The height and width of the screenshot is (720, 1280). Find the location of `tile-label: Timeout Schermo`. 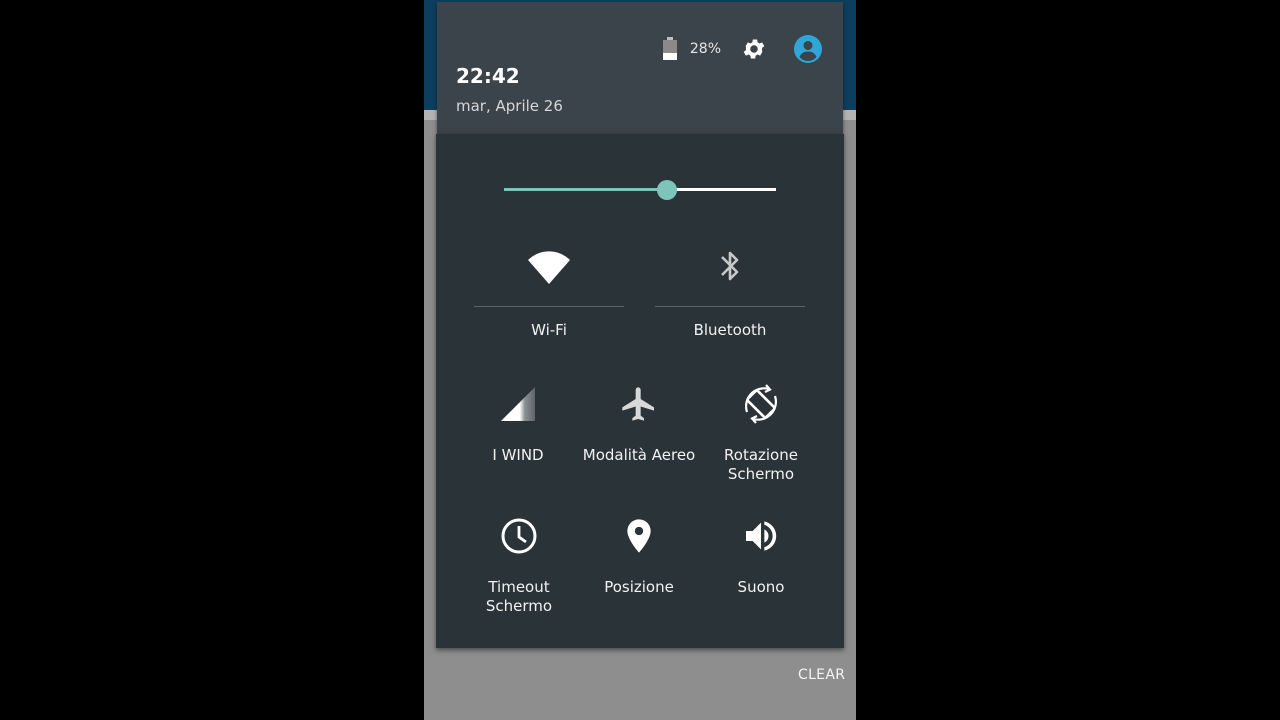

tile-label: Timeout Schermo is located at coordinates (519, 597).